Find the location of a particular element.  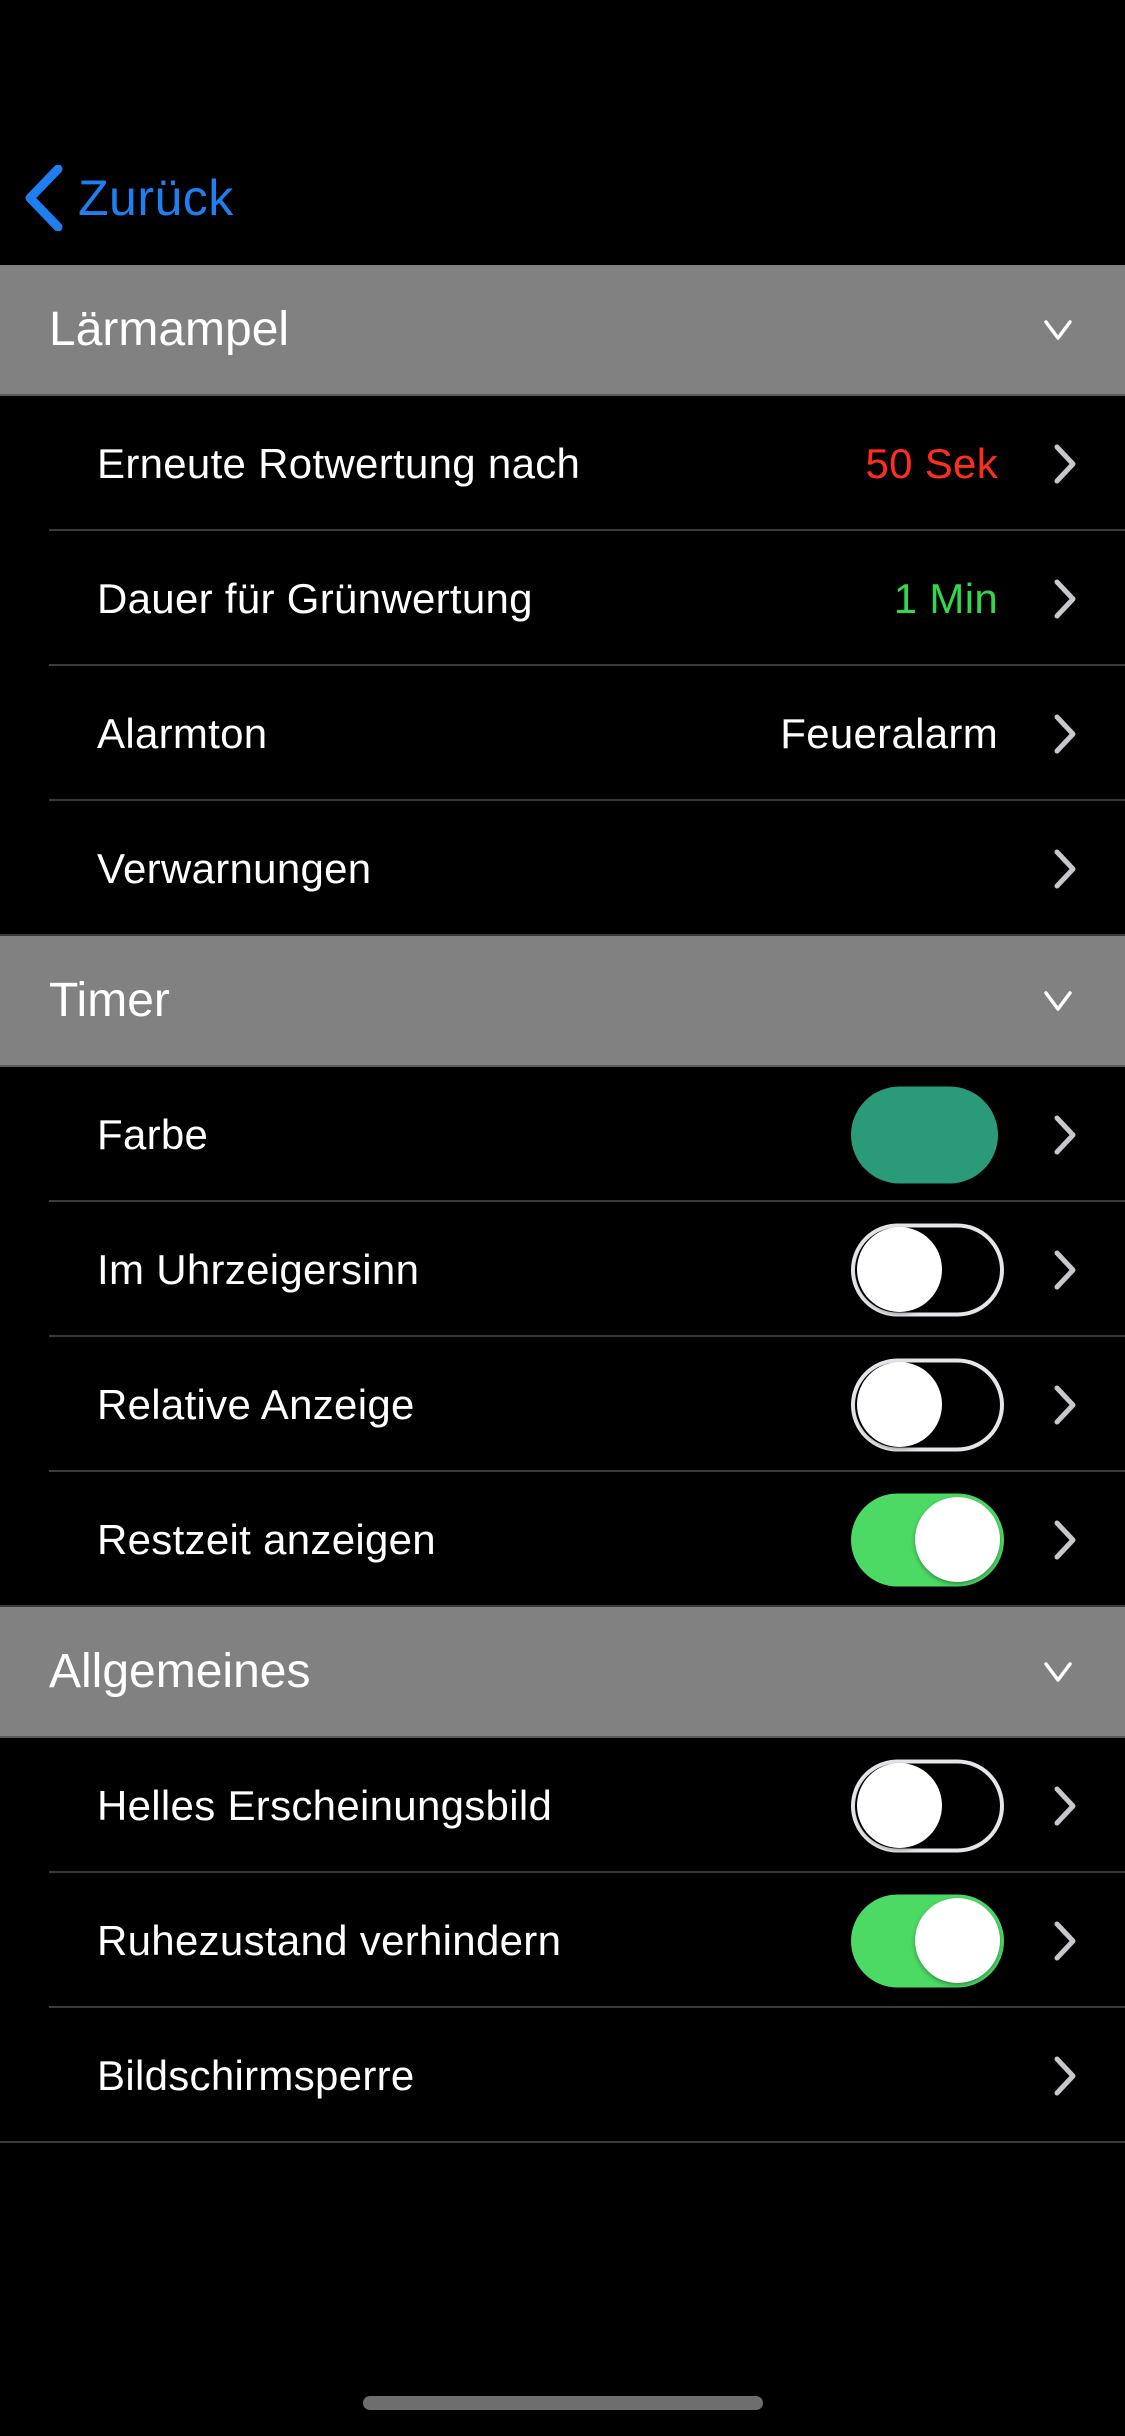

row-label: Alarmton is located at coordinates (182, 733).